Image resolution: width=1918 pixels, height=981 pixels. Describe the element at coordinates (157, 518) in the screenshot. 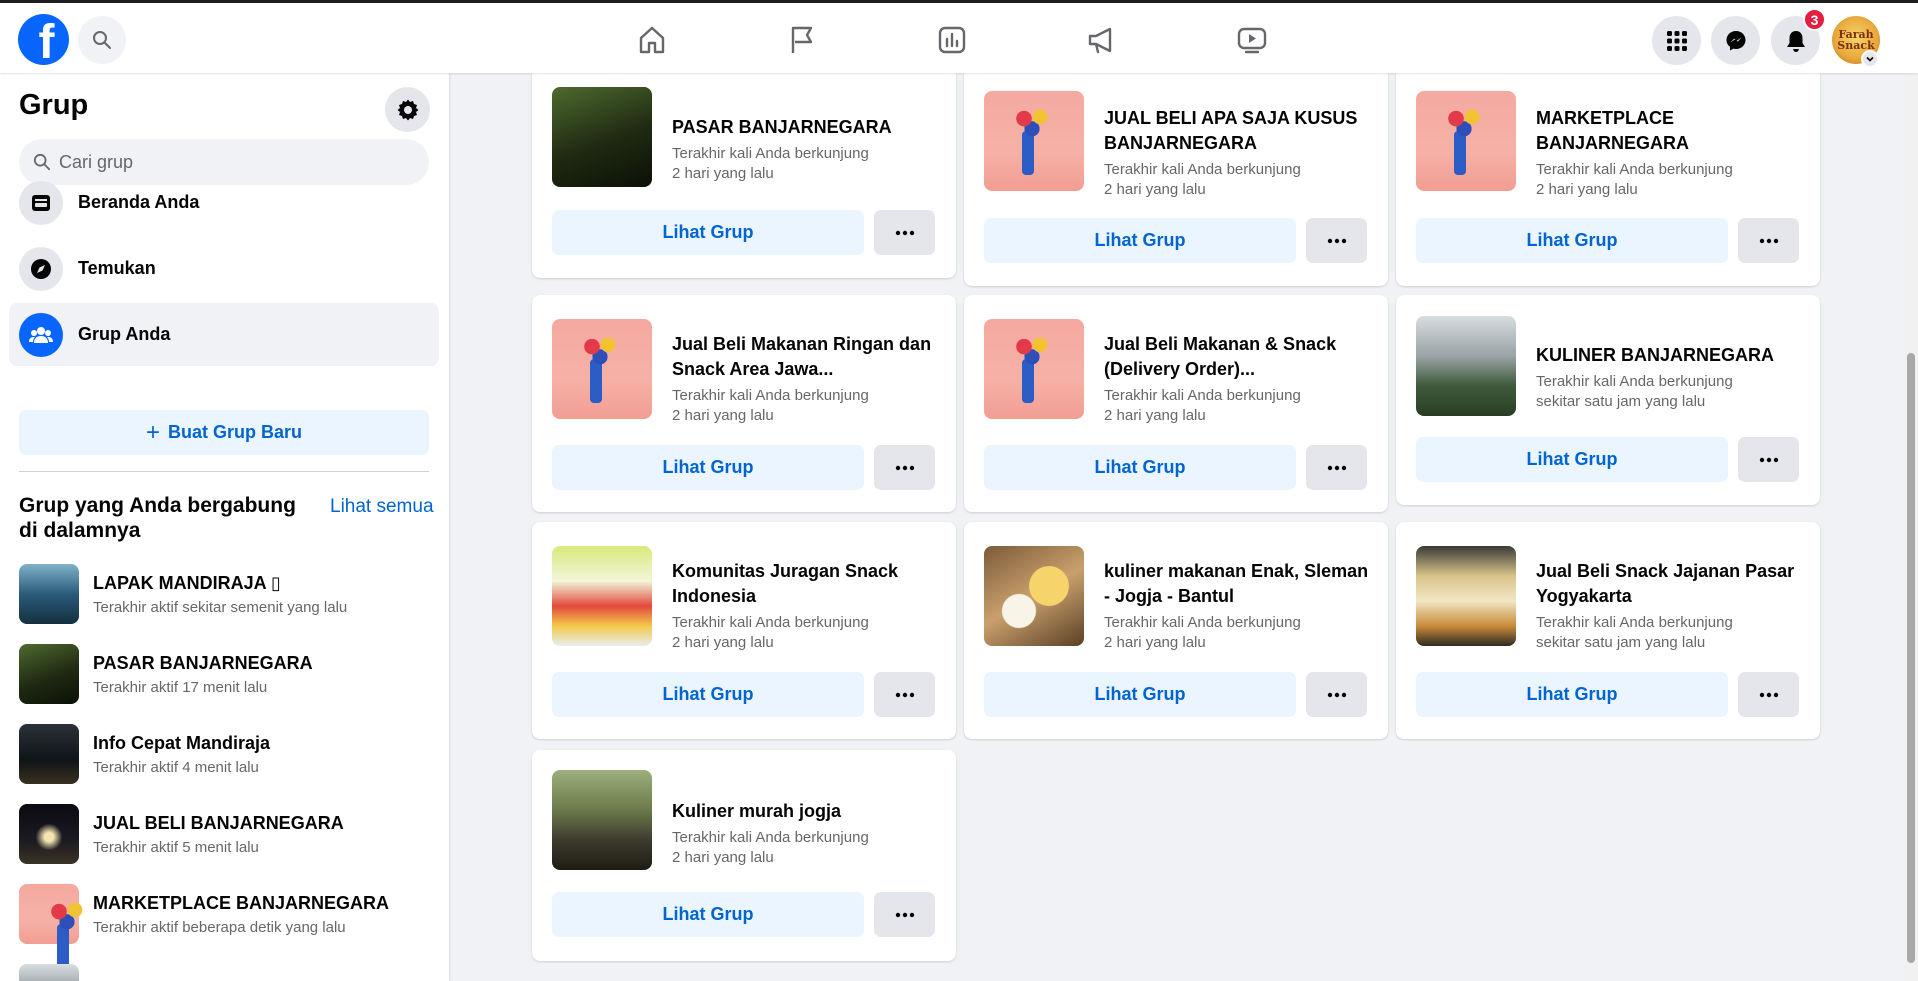

I see `joined-groups-heading: Grup yang Anda bergabung di dalamnya` at that location.